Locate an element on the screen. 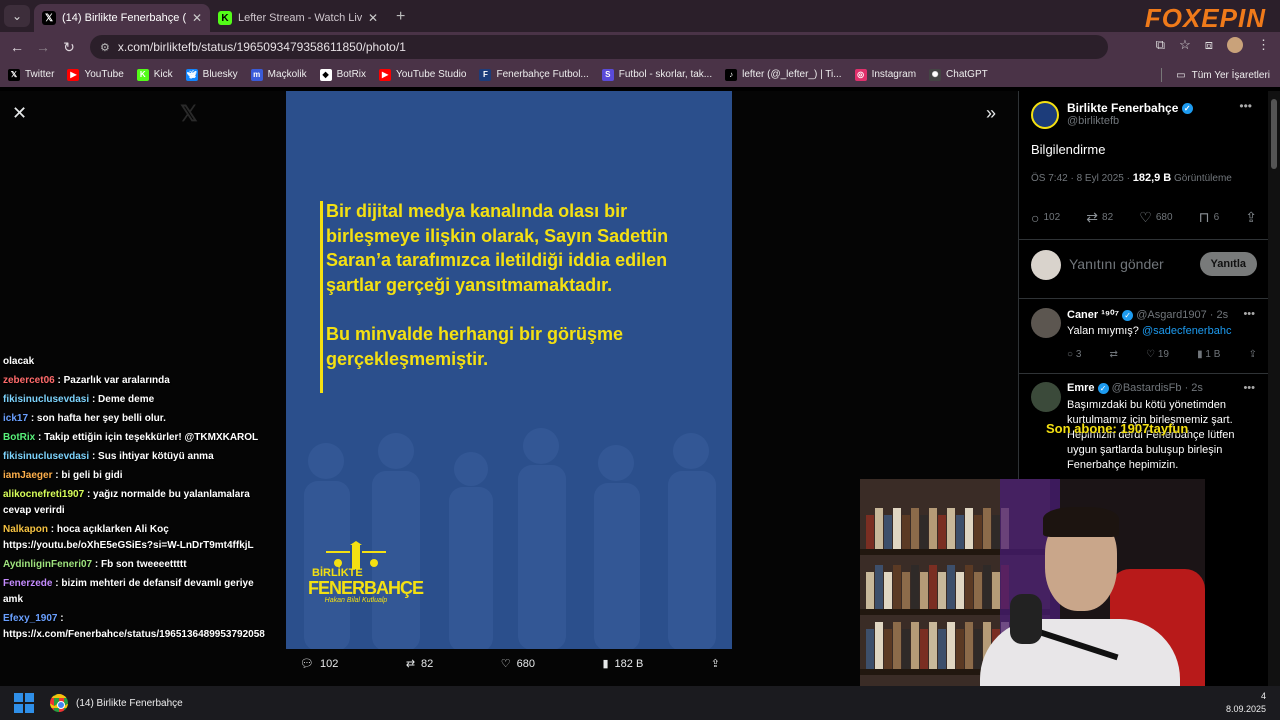 The image size is (1280, 720). bookmark-item: ◎ Instagram is located at coordinates (885, 74).